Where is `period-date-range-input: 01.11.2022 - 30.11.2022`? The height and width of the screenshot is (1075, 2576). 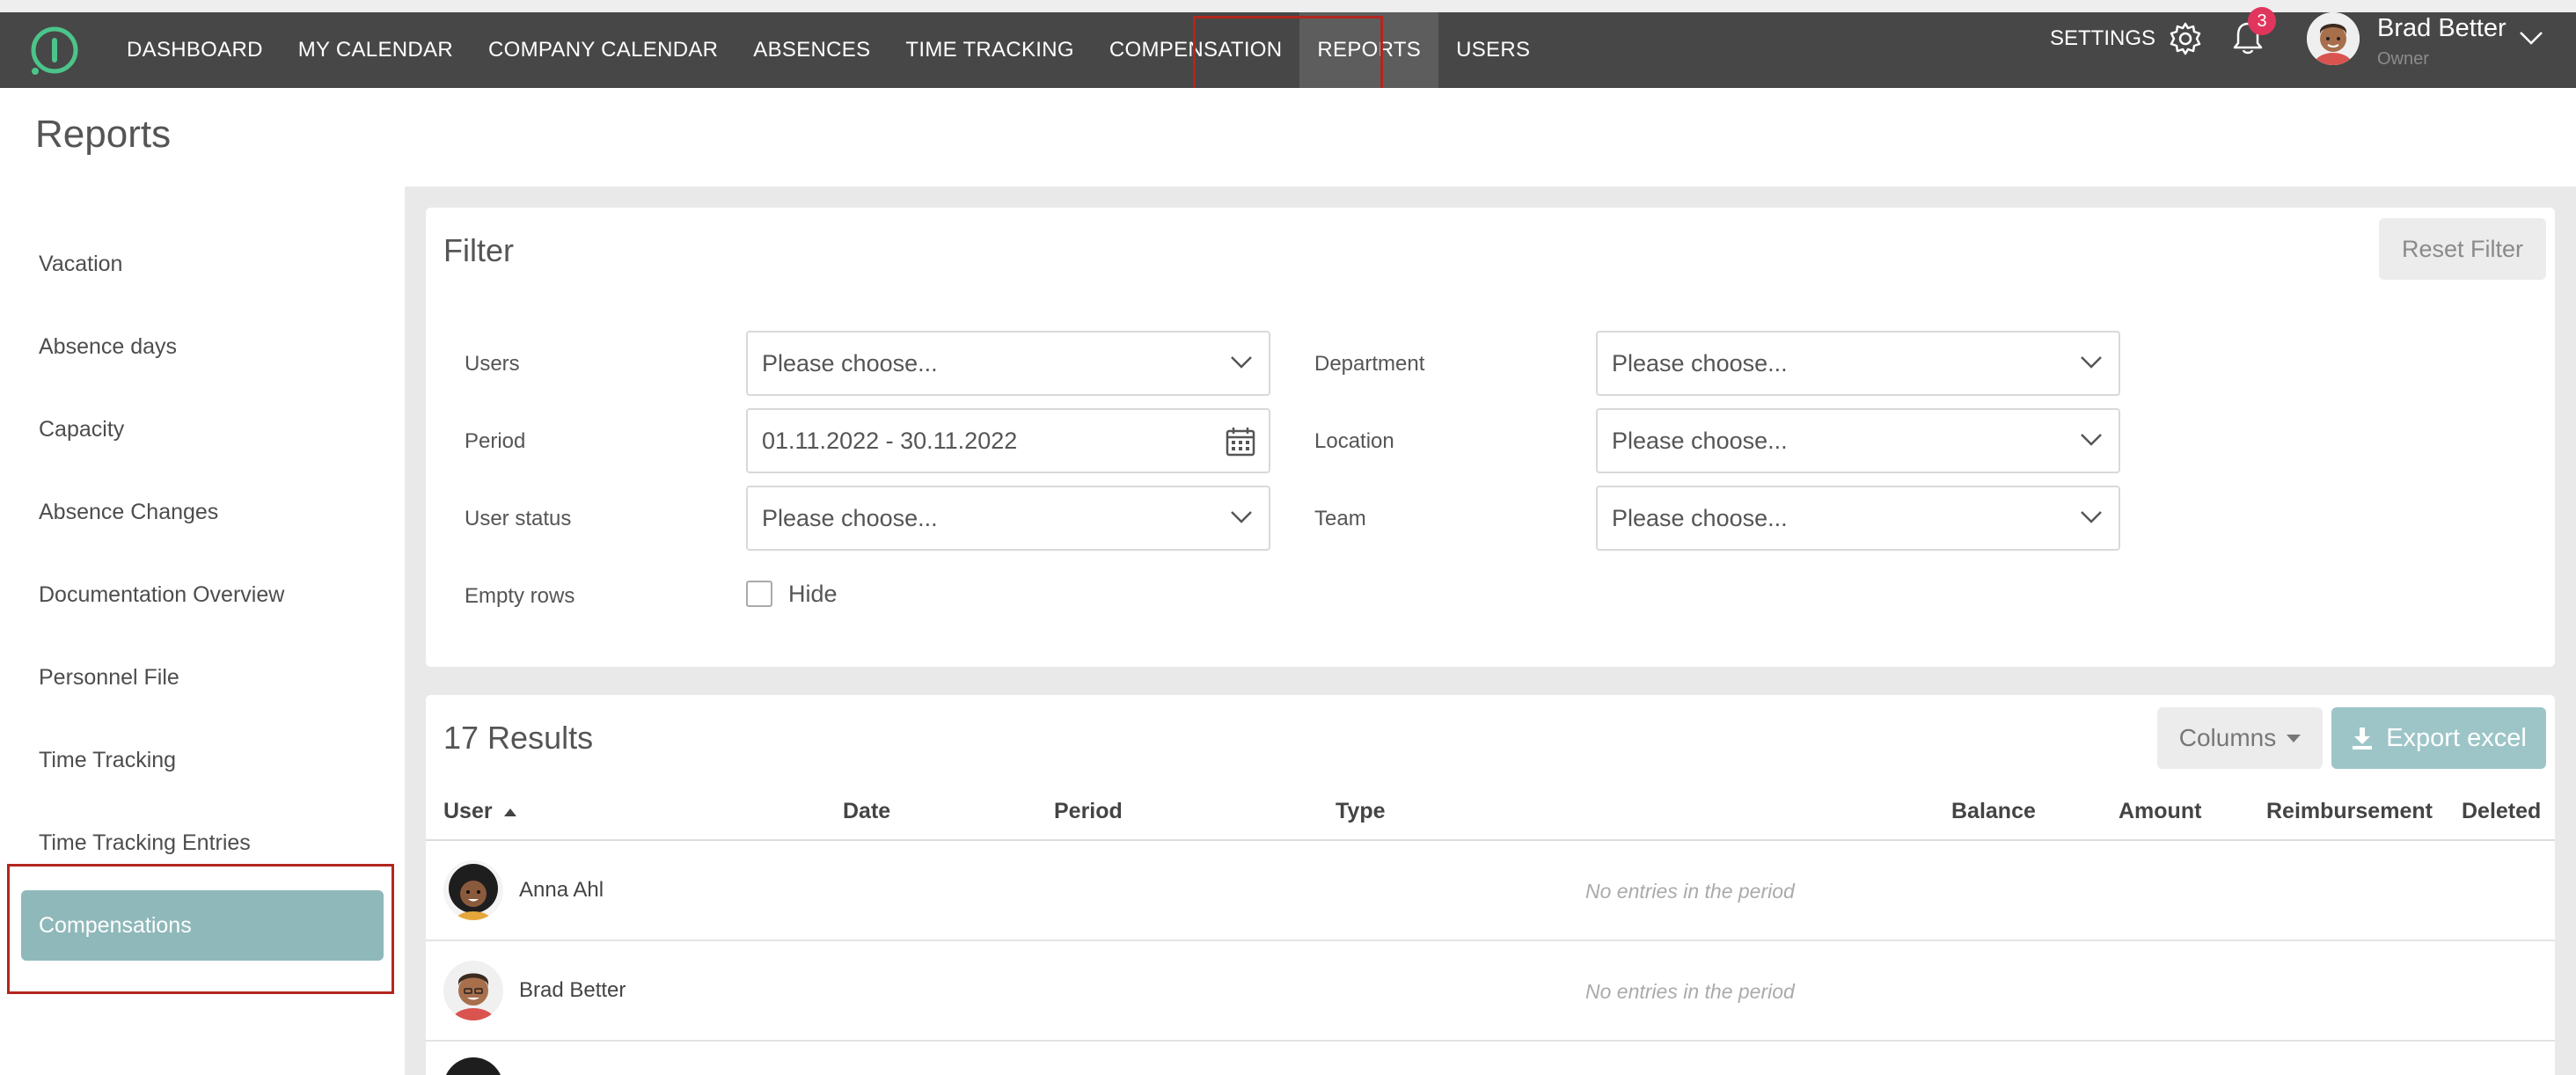
period-date-range-input: 01.11.2022 - 30.11.2022 is located at coordinates (1008, 440).